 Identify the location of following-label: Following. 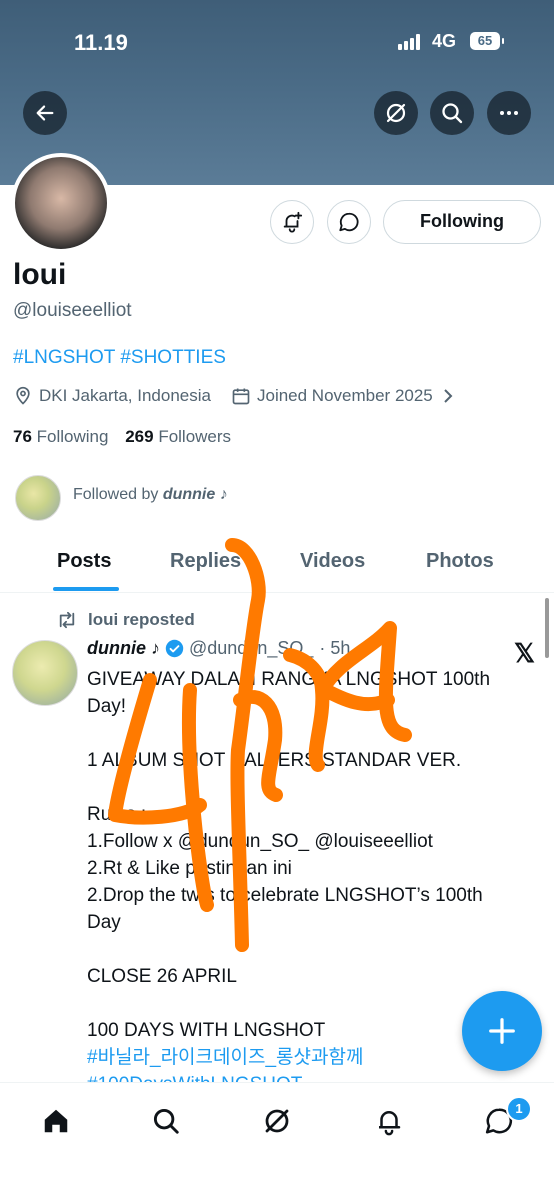
(72, 436).